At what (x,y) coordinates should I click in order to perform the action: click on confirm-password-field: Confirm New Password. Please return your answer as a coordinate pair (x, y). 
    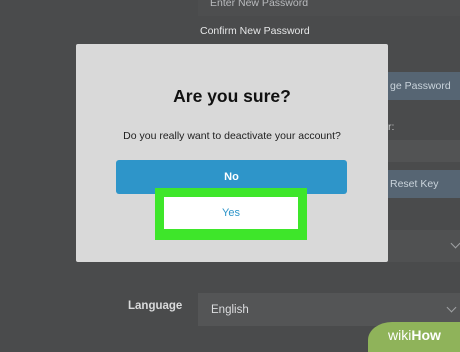
    Looking at the image, I should click on (329, 31).